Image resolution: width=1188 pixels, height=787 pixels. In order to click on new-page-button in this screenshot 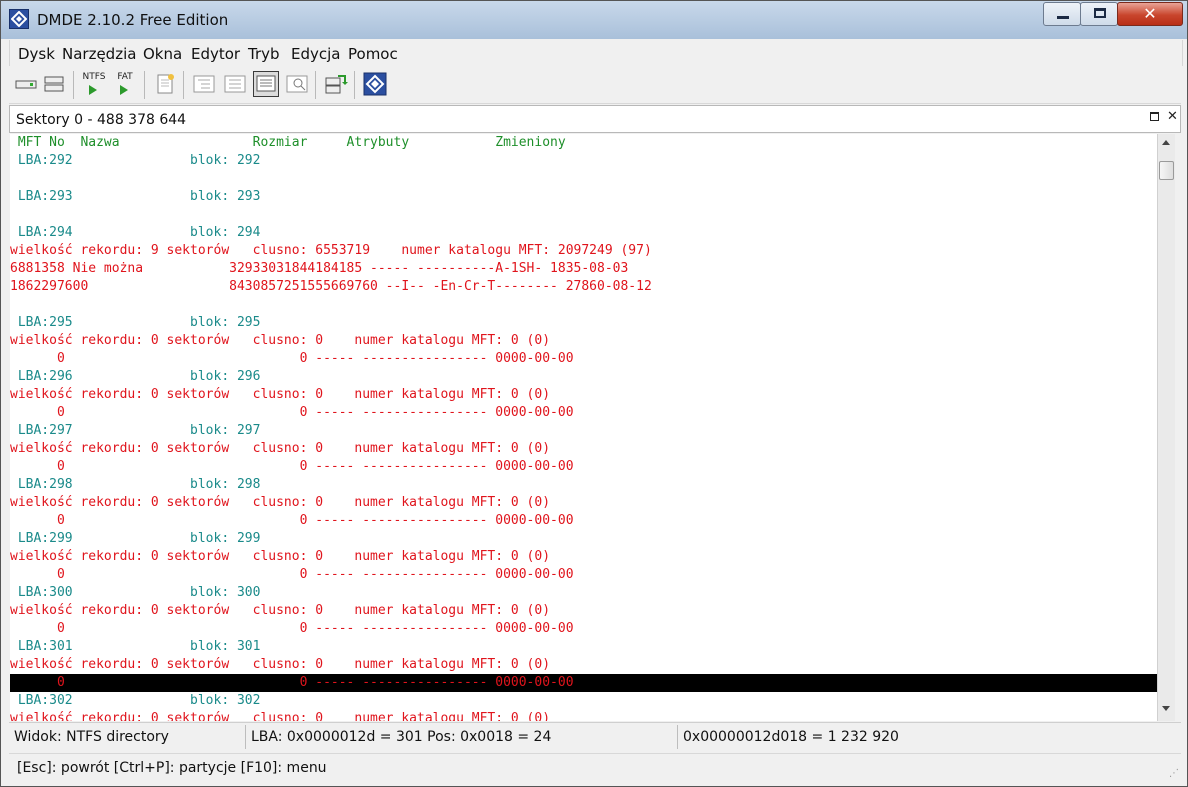, I will do `click(165, 84)`.